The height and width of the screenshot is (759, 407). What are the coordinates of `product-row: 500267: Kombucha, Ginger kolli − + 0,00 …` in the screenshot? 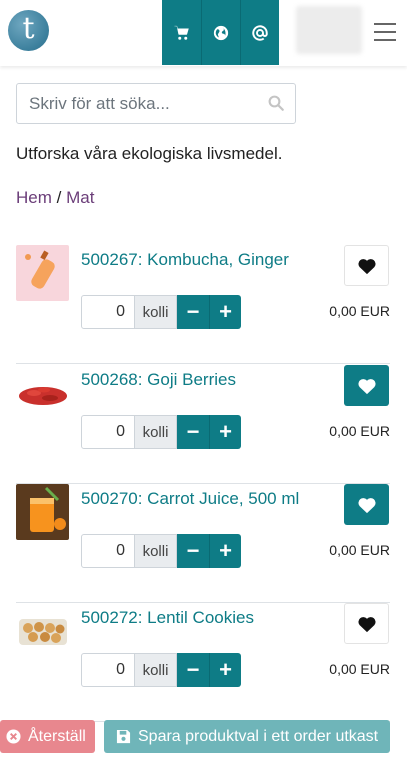 It's located at (203, 304).